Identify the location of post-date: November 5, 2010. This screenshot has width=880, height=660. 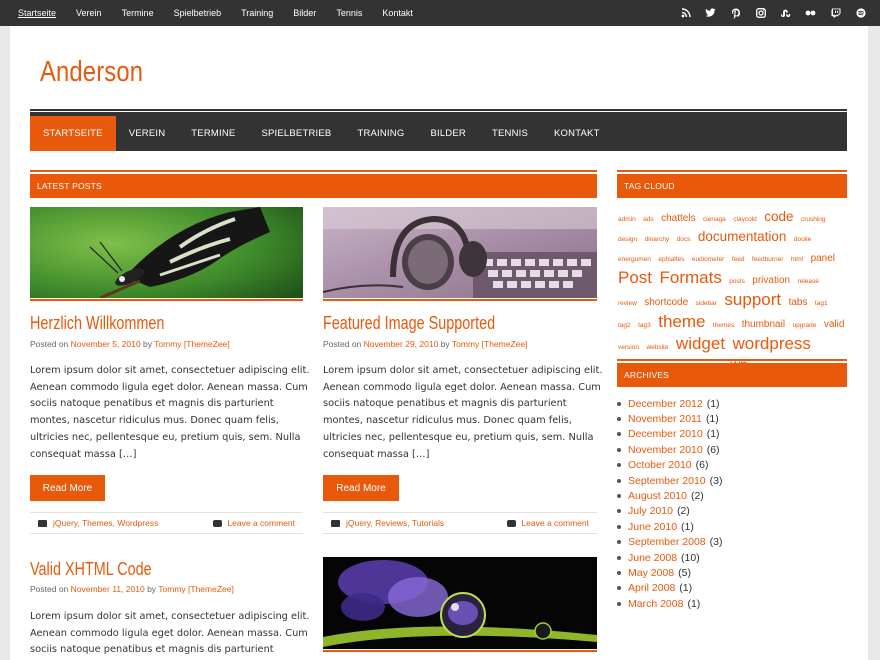
(106, 344).